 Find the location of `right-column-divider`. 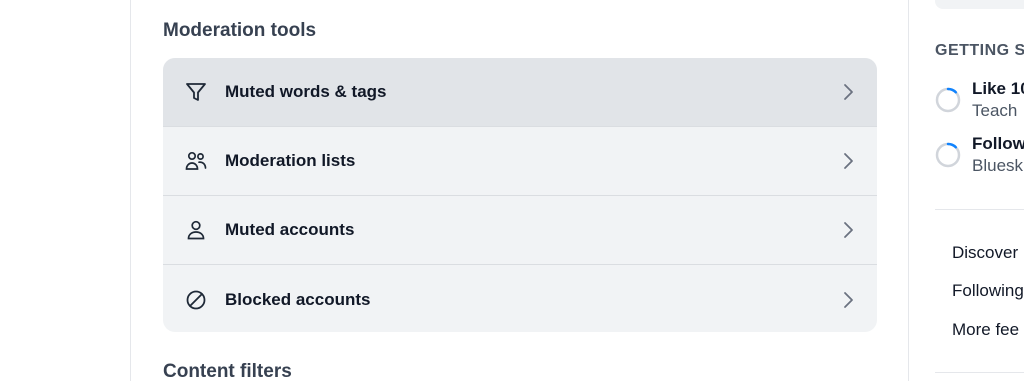

right-column-divider is located at coordinates (908, 190).